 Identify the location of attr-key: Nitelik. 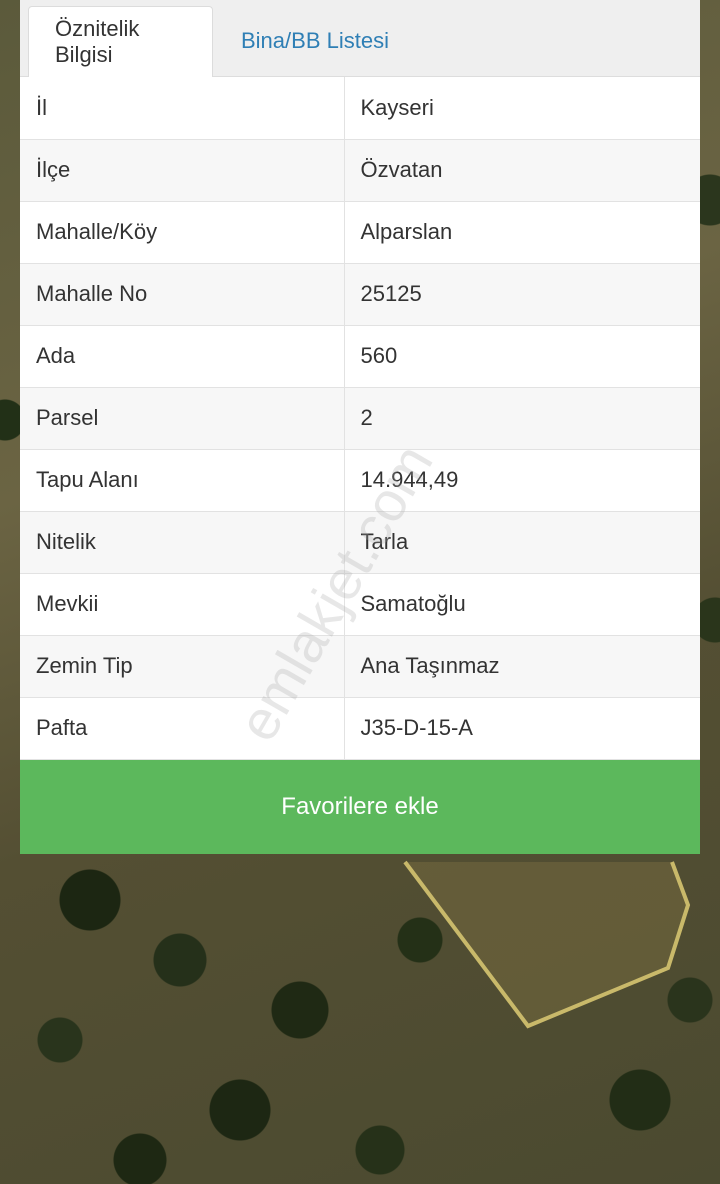
(182, 542).